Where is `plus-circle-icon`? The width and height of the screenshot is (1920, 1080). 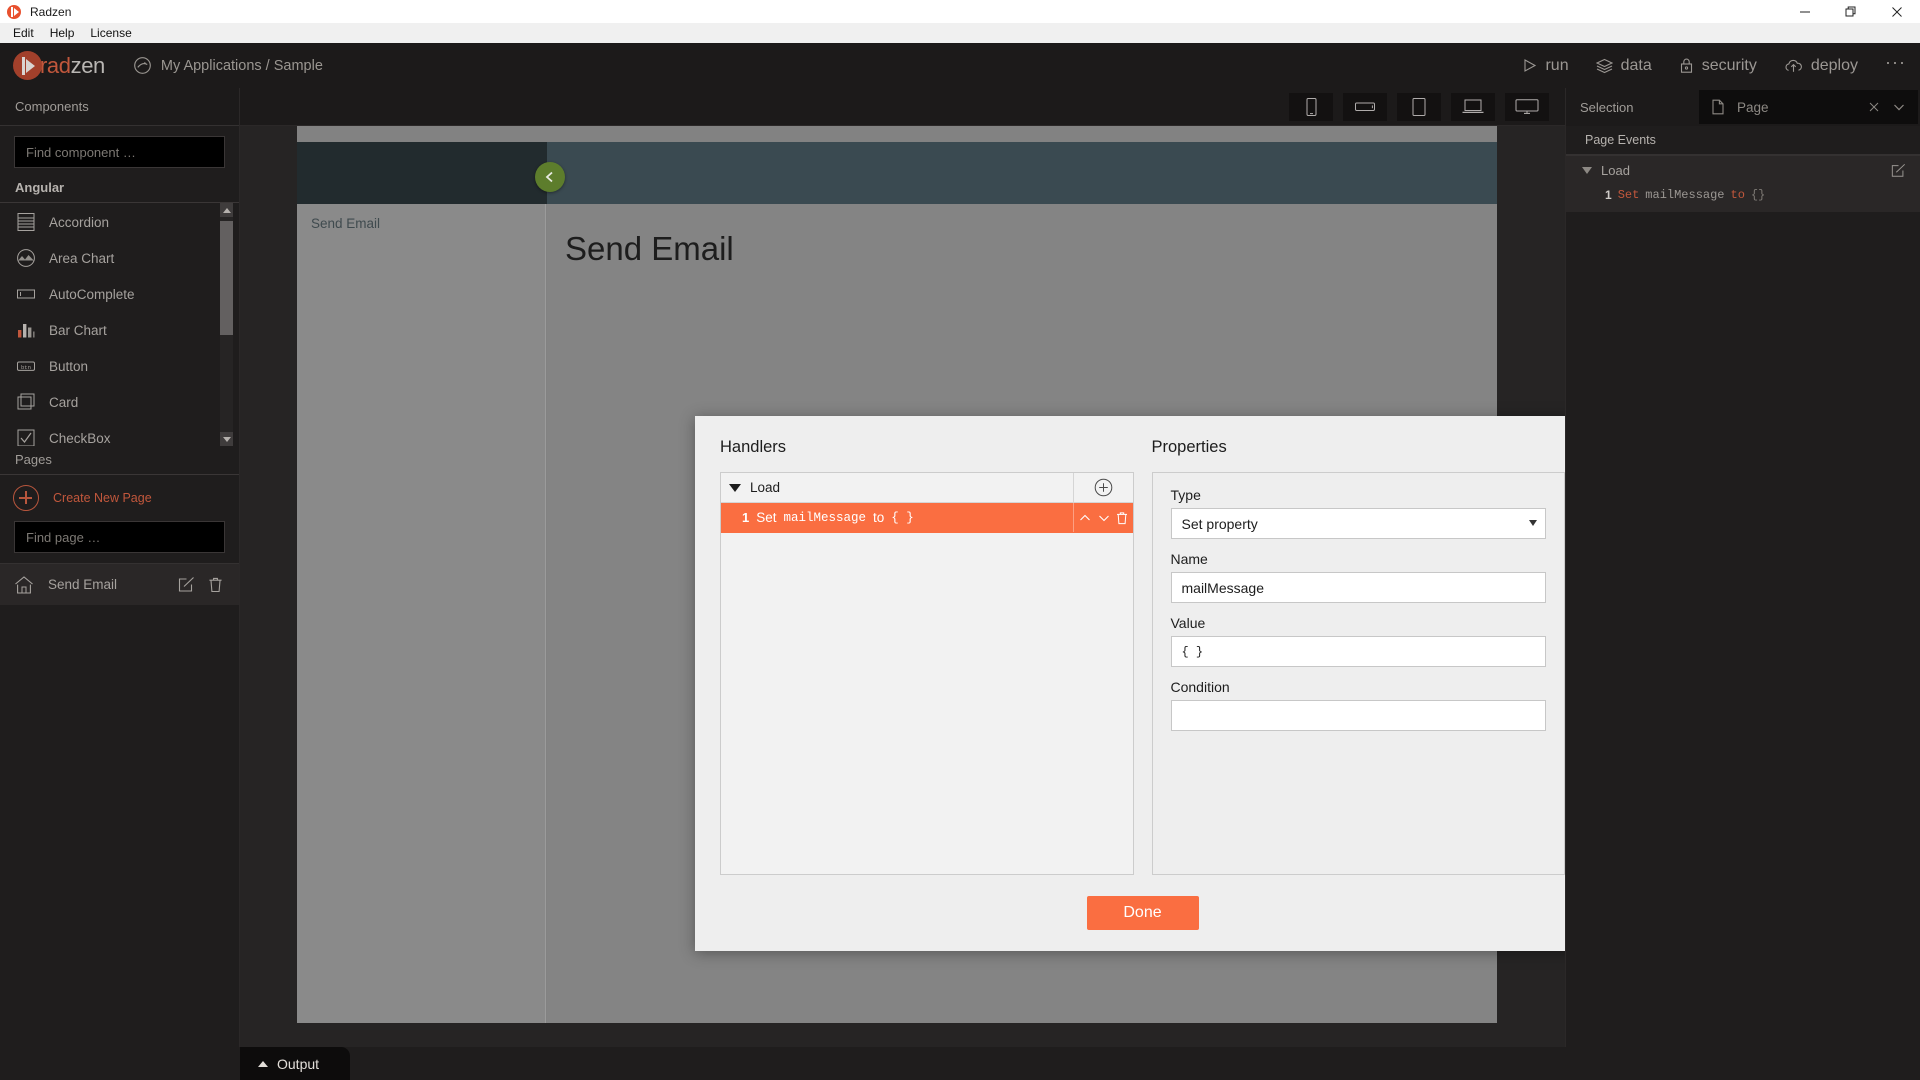
plus-circle-icon is located at coordinates (1103, 487).